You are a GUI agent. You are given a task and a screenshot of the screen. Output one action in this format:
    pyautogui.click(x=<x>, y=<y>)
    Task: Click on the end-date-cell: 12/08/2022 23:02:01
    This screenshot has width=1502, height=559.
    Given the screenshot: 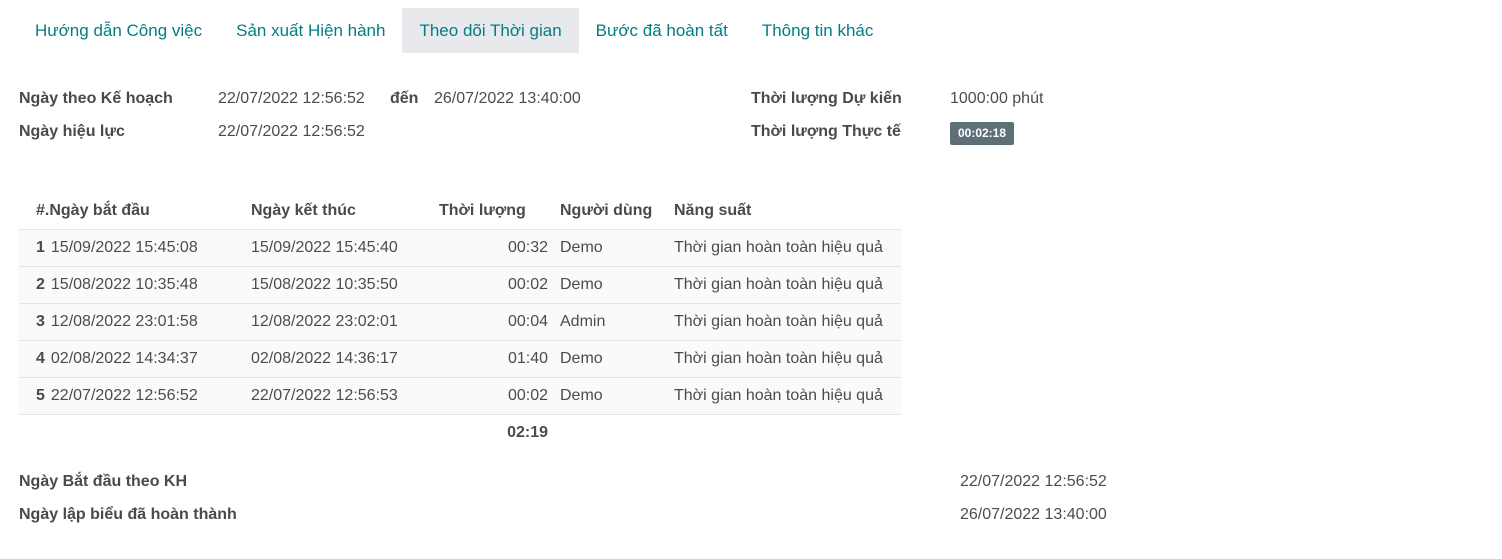 What is the action you would take?
    pyautogui.click(x=339, y=322)
    